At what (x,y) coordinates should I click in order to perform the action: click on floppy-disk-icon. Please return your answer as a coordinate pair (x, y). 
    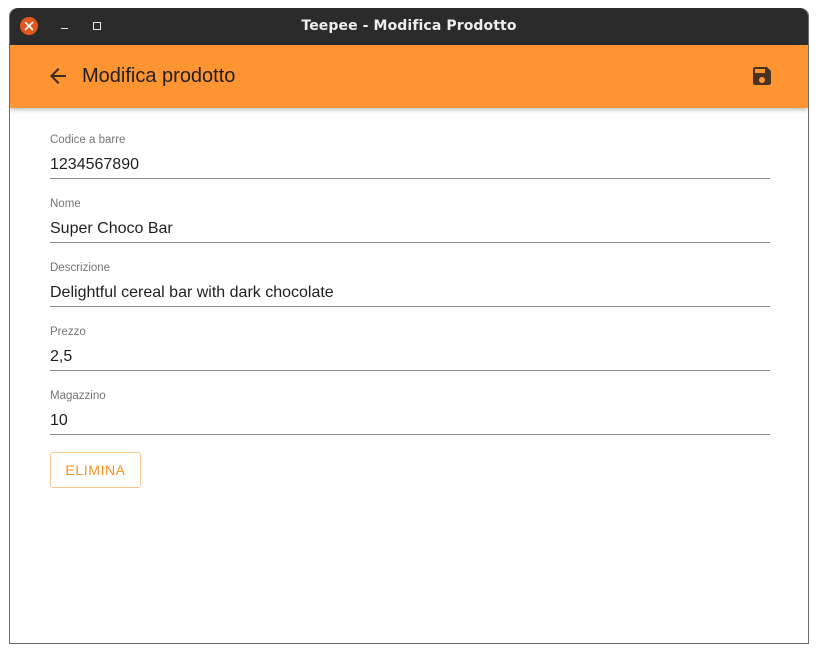
    Looking at the image, I should click on (762, 76).